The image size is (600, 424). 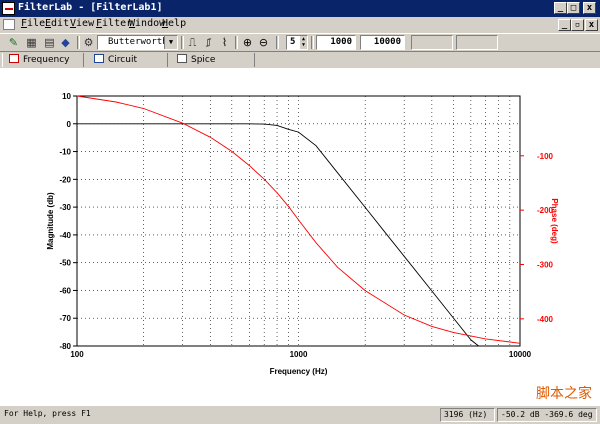 I want to click on filter-compare-icon: ◆, so click(x=65, y=42).